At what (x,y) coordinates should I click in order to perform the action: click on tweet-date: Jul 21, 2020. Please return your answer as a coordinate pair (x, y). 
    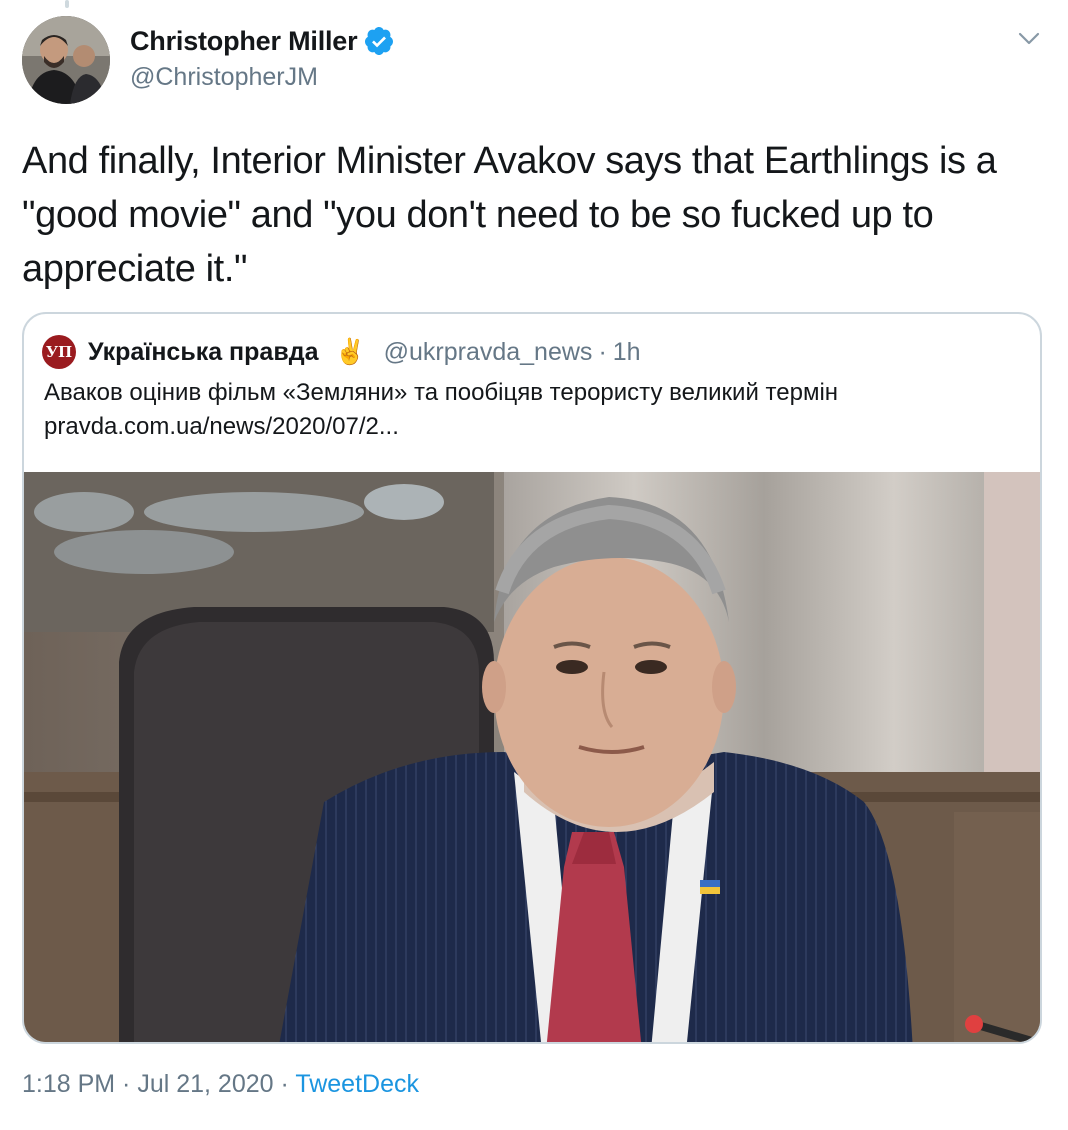
    Looking at the image, I should click on (205, 1084).